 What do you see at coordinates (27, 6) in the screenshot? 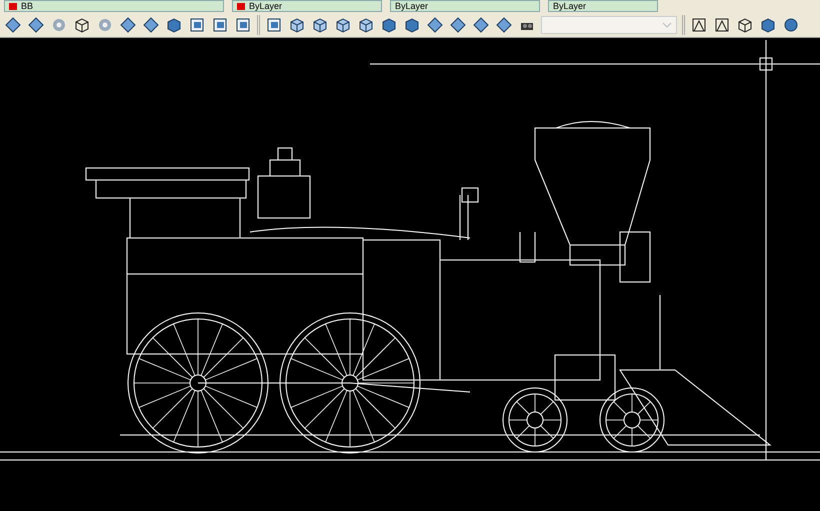
I see `field-value: BB` at bounding box center [27, 6].